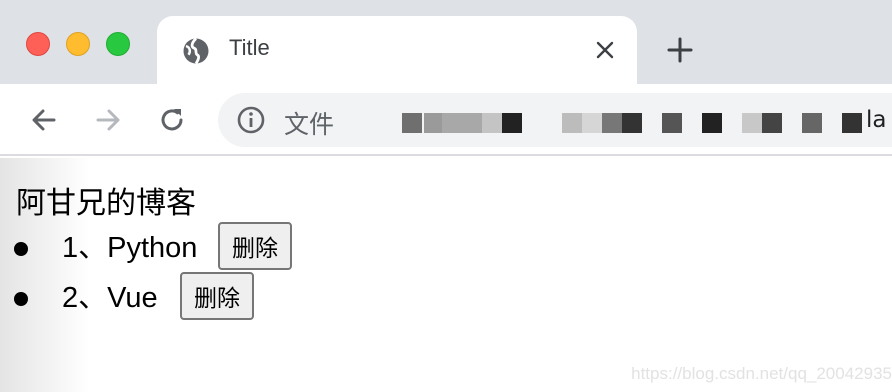 The image size is (892, 392). I want to click on url-text: la, so click(876, 120).